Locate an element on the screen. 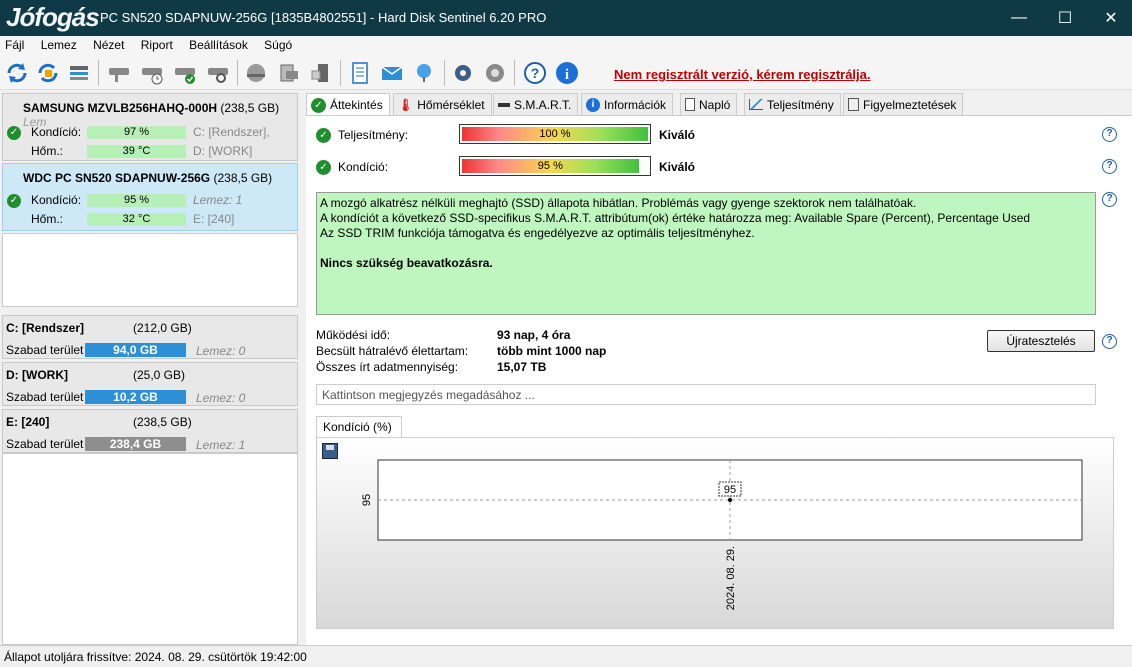 Image resolution: width=1132 pixels, height=667 pixels. uptime-label: Működési idő: is located at coordinates (353, 335).